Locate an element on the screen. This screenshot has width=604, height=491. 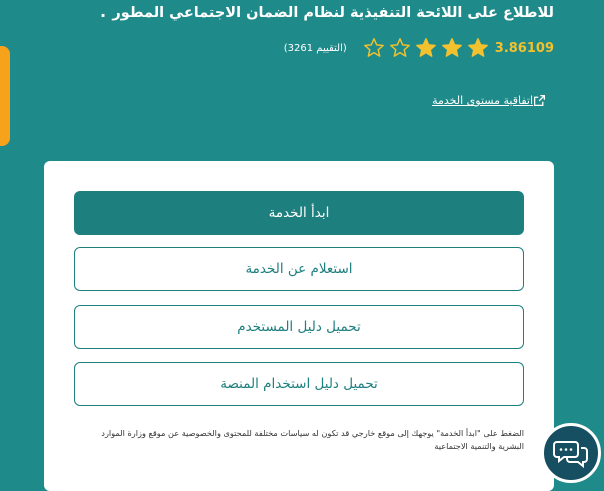
download-platform-guide-button: تحميل دليل استخدام المنصة is located at coordinates (299, 384).